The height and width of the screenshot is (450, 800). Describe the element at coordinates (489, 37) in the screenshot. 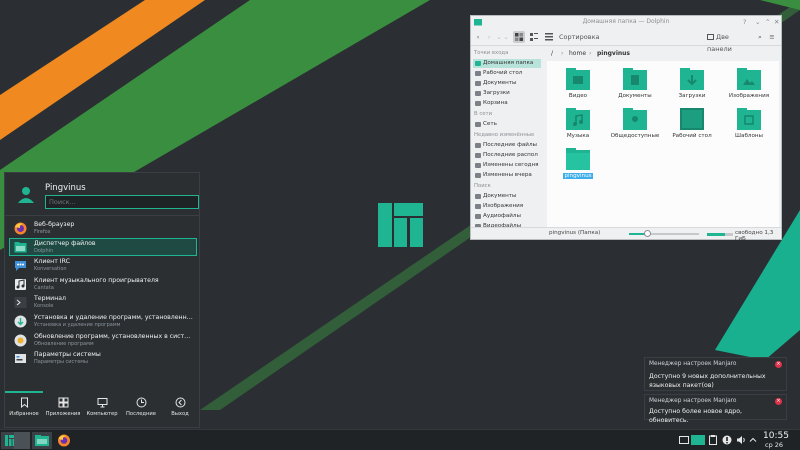

I see `forward-button: ›` at that location.